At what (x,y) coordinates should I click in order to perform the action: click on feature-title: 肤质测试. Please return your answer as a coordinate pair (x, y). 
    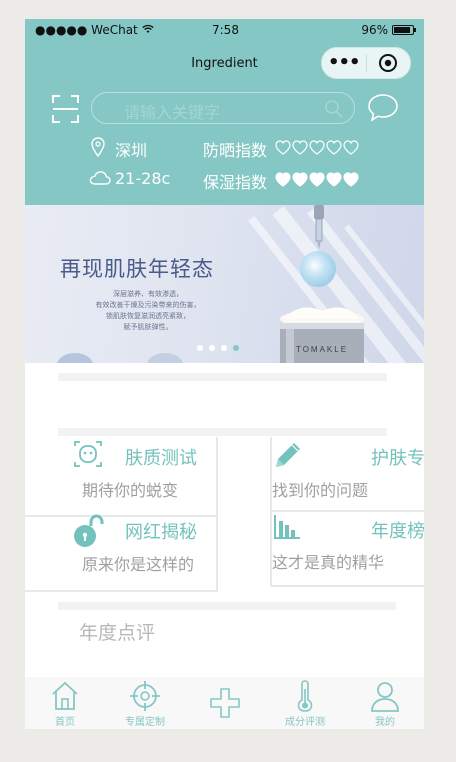
    Looking at the image, I should click on (161, 458).